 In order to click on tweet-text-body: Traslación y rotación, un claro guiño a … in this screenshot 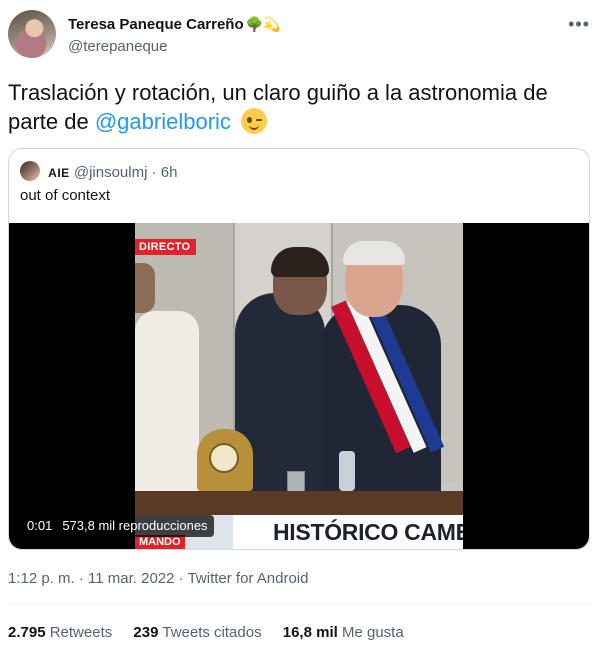, I will do `click(278, 107)`.